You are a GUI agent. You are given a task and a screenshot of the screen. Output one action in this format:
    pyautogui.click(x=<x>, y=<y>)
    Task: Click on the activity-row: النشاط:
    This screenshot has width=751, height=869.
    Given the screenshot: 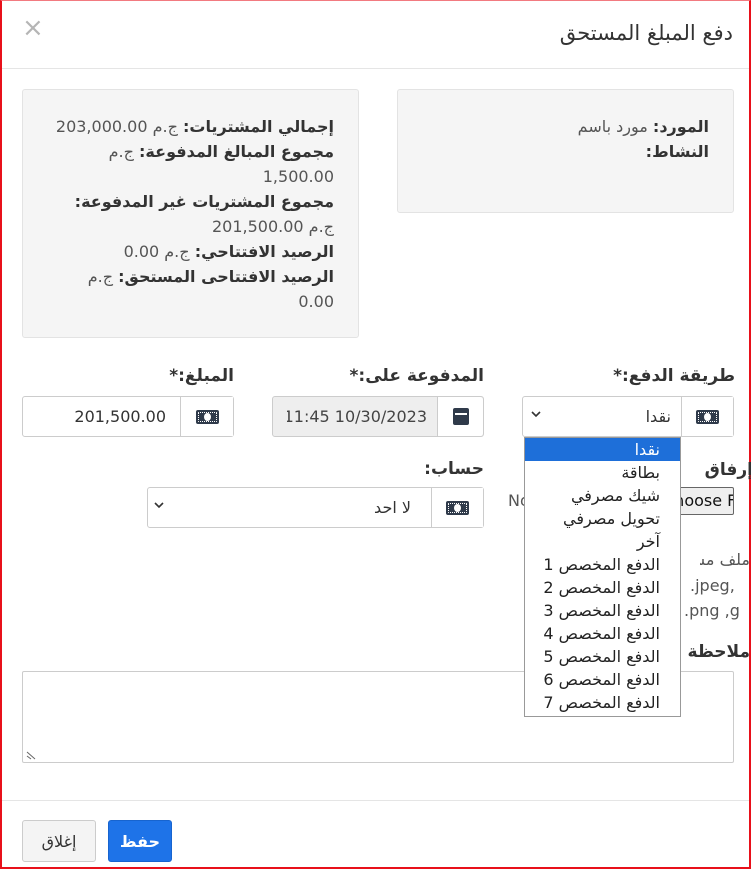 What is the action you would take?
    pyautogui.click(x=565, y=151)
    